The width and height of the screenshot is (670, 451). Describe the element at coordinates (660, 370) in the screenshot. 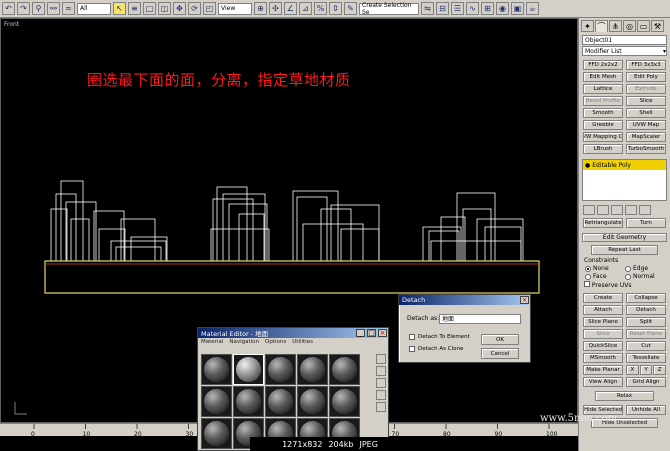

I see `planar-z-button: Z` at that location.